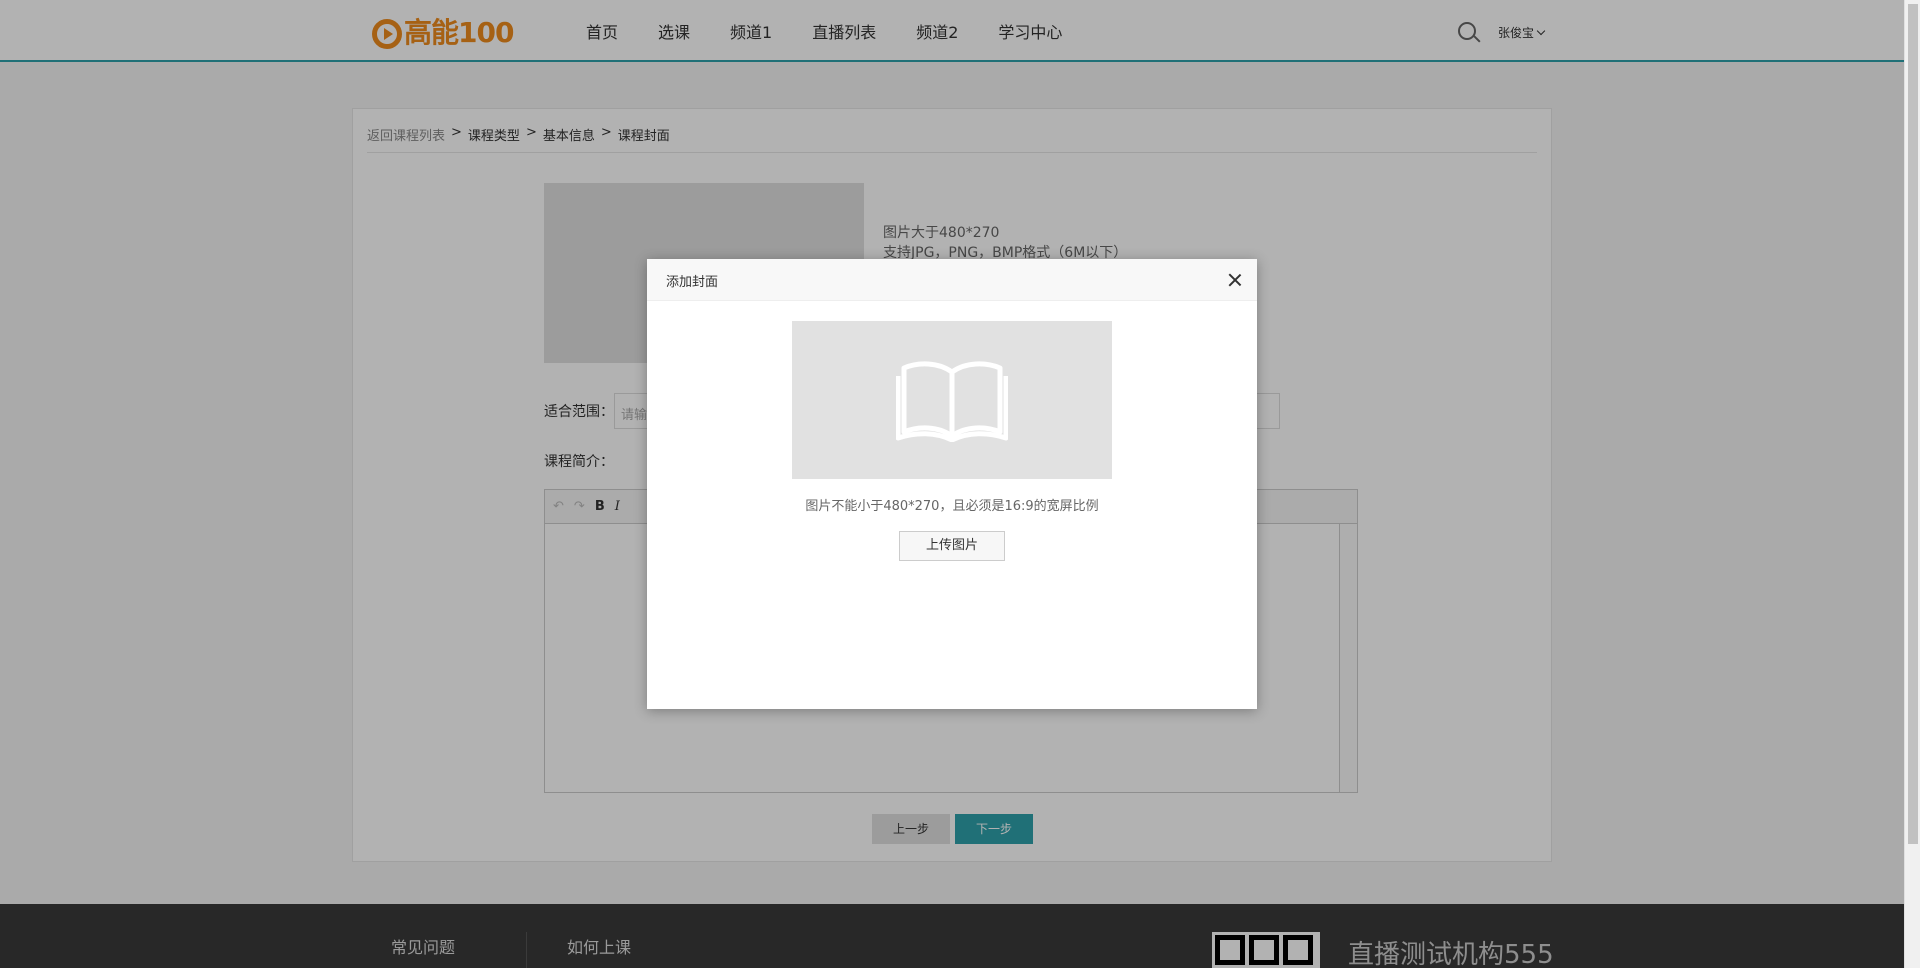  What do you see at coordinates (692, 282) in the screenshot?
I see `dialog-title: 添加封面` at bounding box center [692, 282].